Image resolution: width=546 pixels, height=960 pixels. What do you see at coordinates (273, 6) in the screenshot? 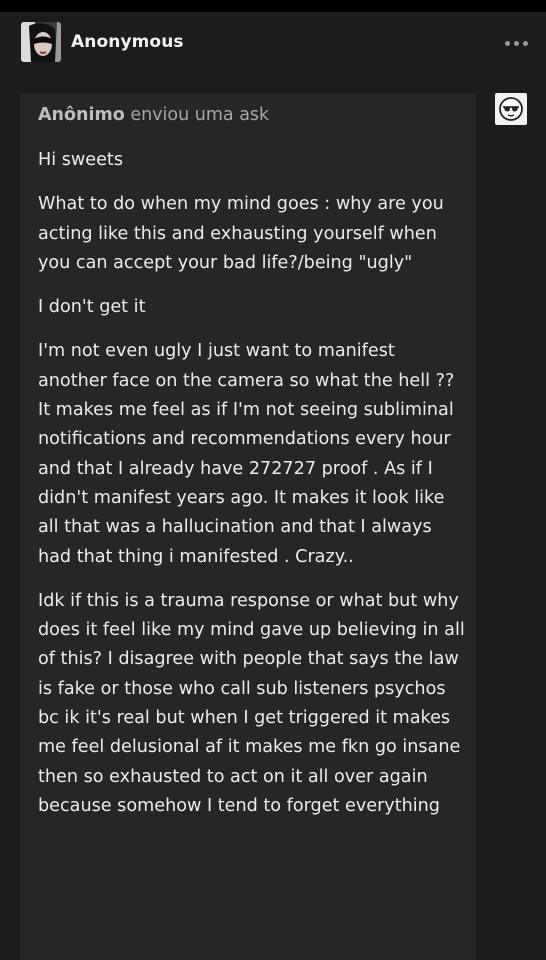
I see `top-bar` at bounding box center [273, 6].